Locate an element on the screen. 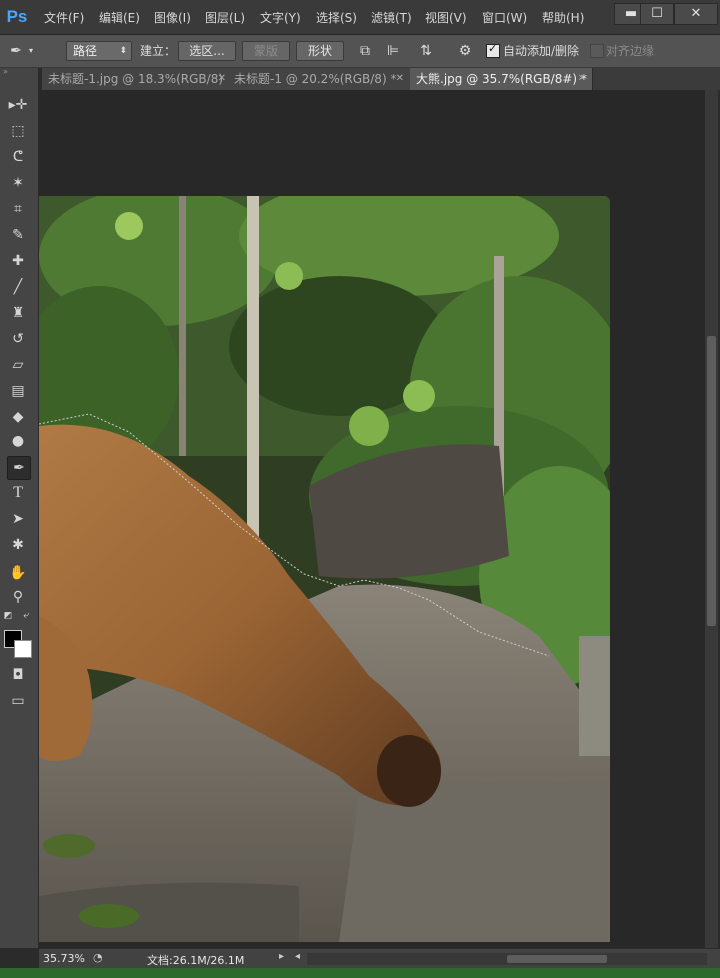 The image size is (720, 978). chevron-right-icon: ▸ is located at coordinates (281, 956).